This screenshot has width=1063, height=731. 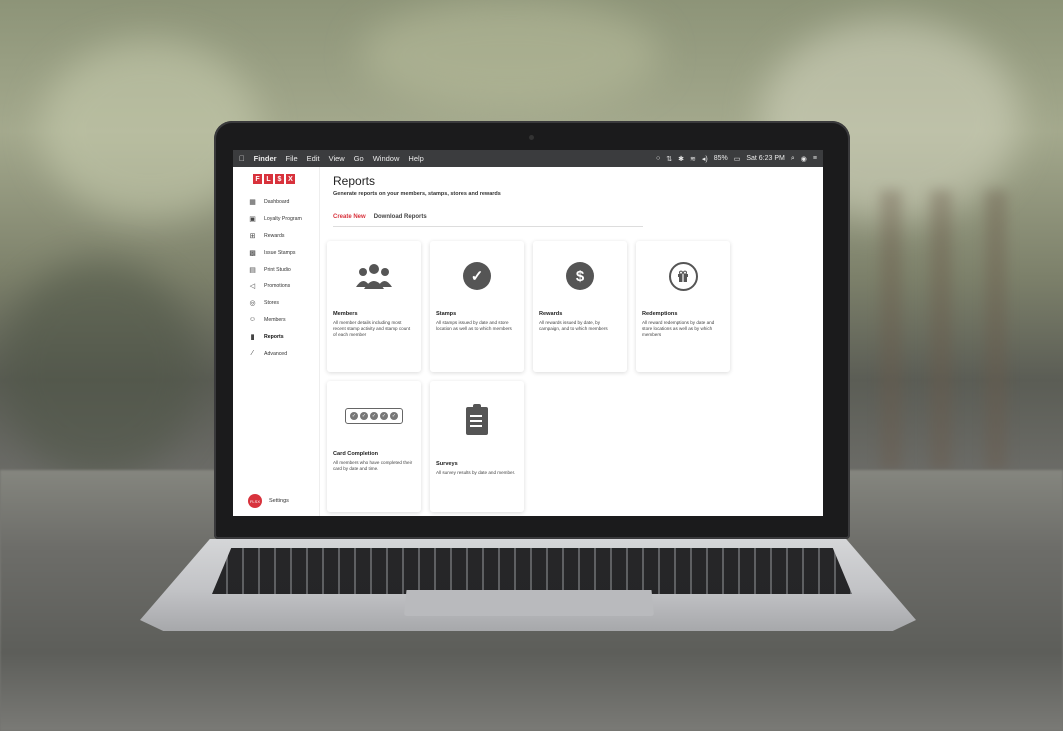 I want to click on keyboard, so click(x=532, y=571).